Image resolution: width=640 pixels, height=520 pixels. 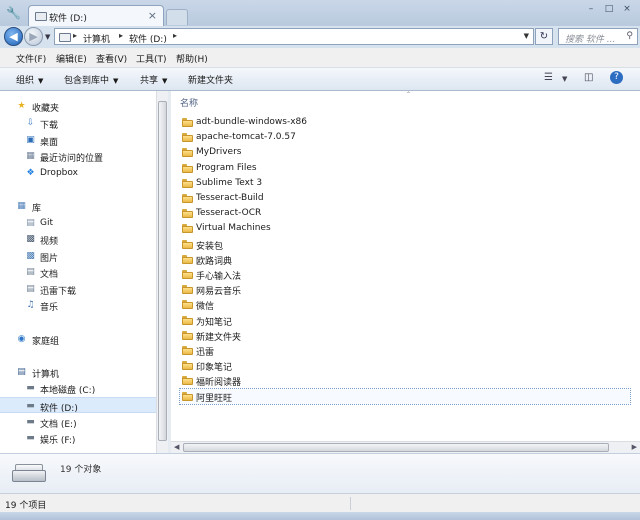 I want to click on help-icon: ?, so click(x=616, y=77).